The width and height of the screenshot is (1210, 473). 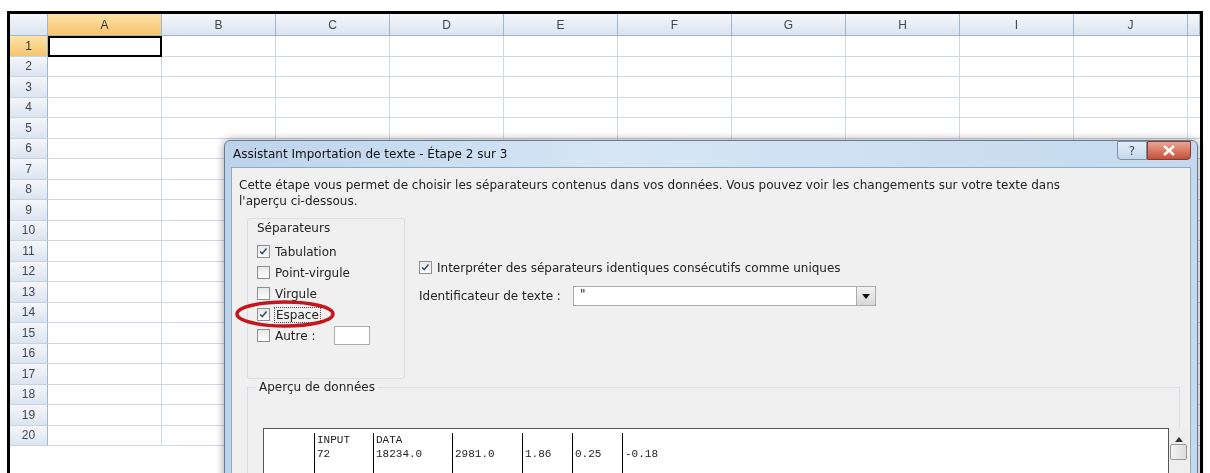 What do you see at coordinates (29, 312) in the screenshot?
I see `row-header: 14` at bounding box center [29, 312].